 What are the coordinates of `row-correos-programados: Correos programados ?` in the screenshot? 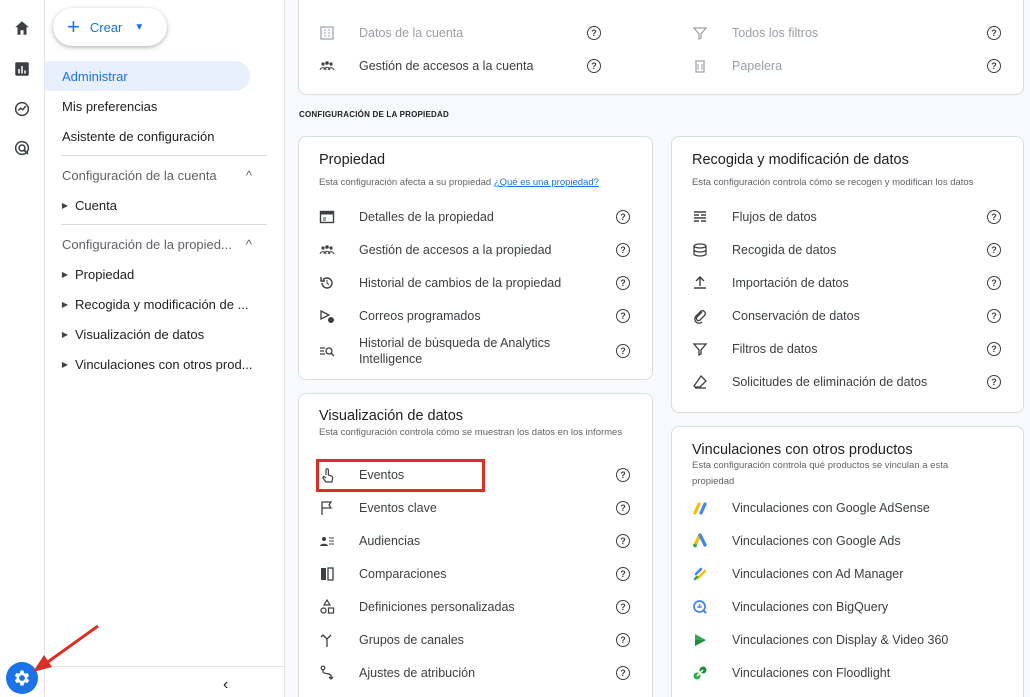 It's located at (475, 316).